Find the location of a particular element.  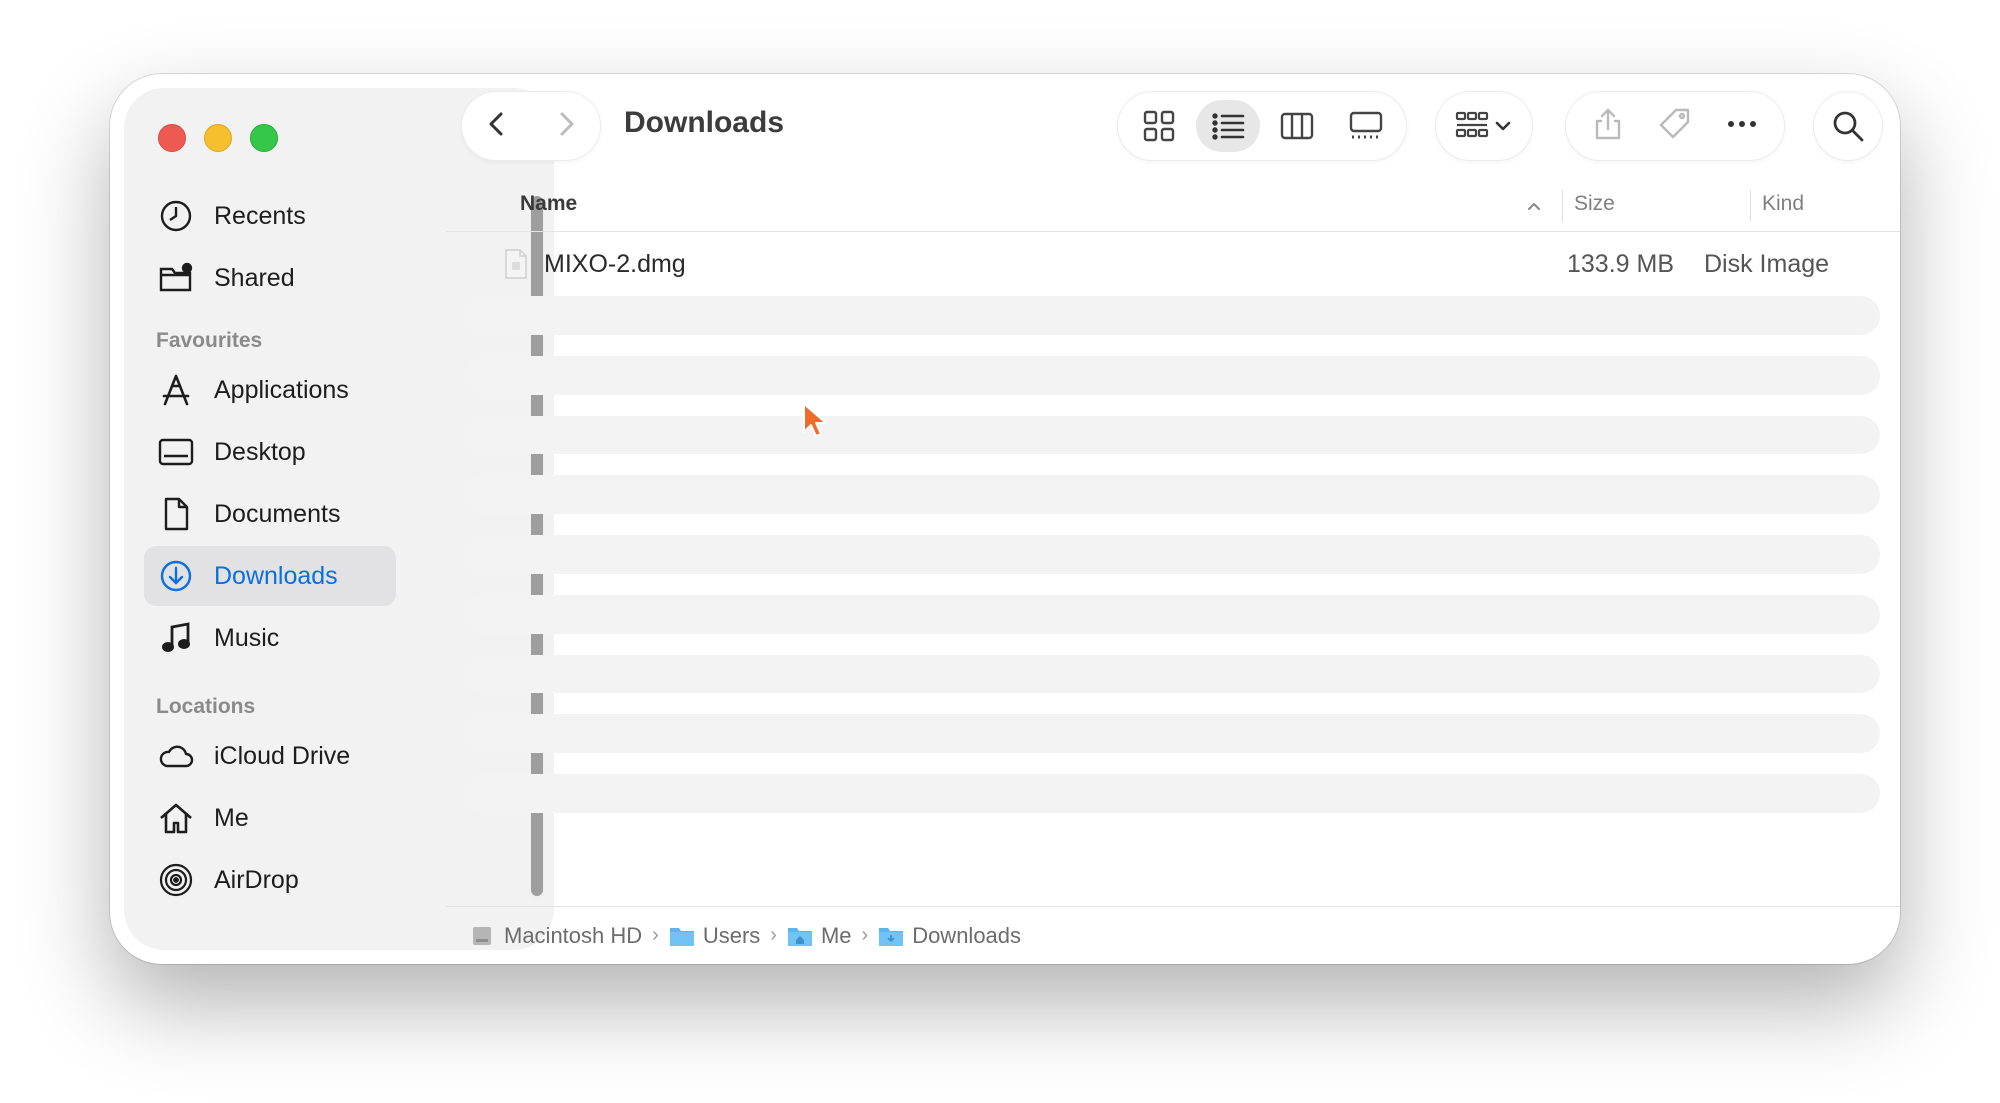

path-bar: Macintosh HD › Users › Me › Downloads is located at coordinates (1173, 935).